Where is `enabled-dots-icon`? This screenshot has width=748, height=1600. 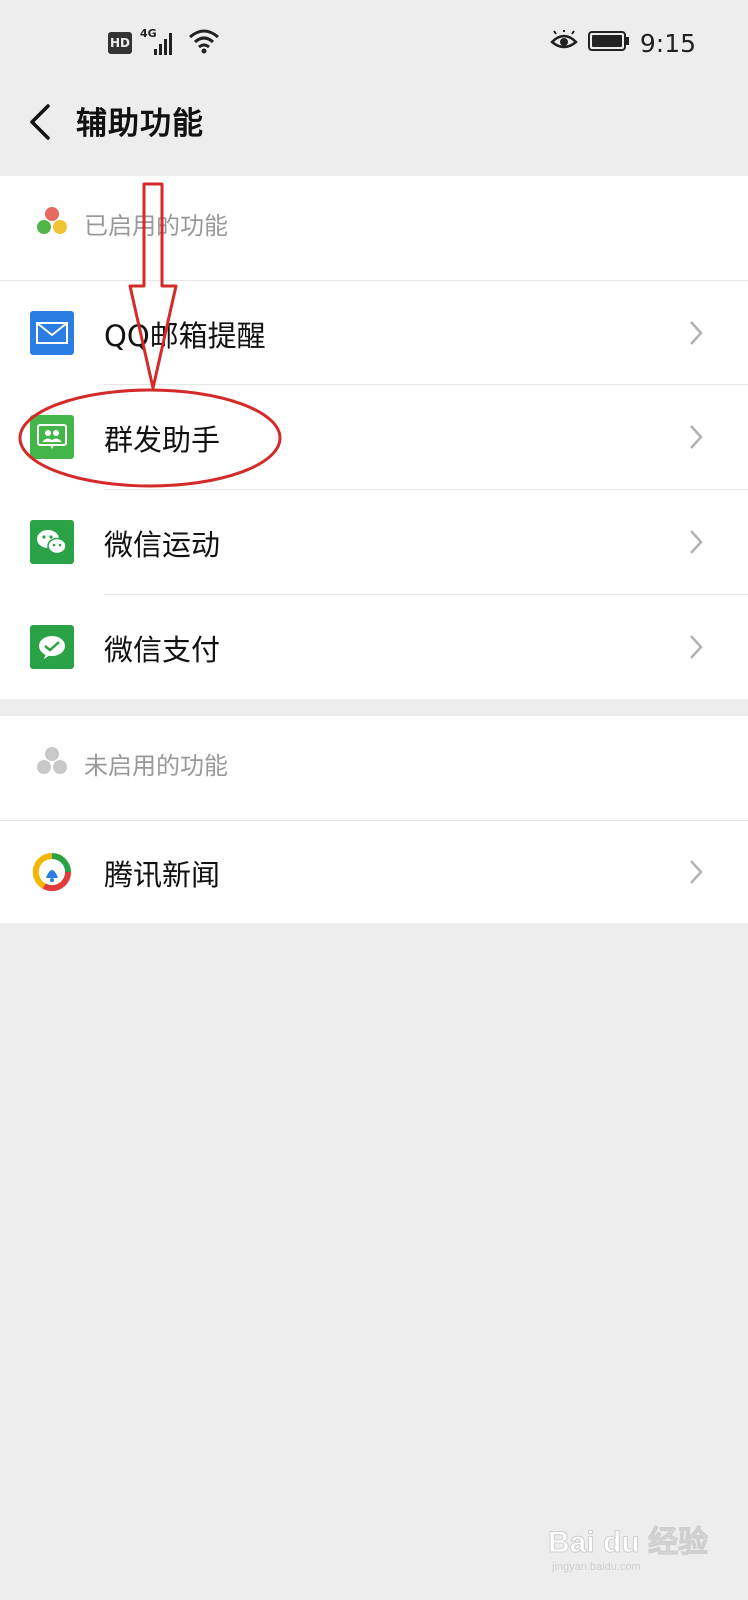 enabled-dots-icon is located at coordinates (52, 220).